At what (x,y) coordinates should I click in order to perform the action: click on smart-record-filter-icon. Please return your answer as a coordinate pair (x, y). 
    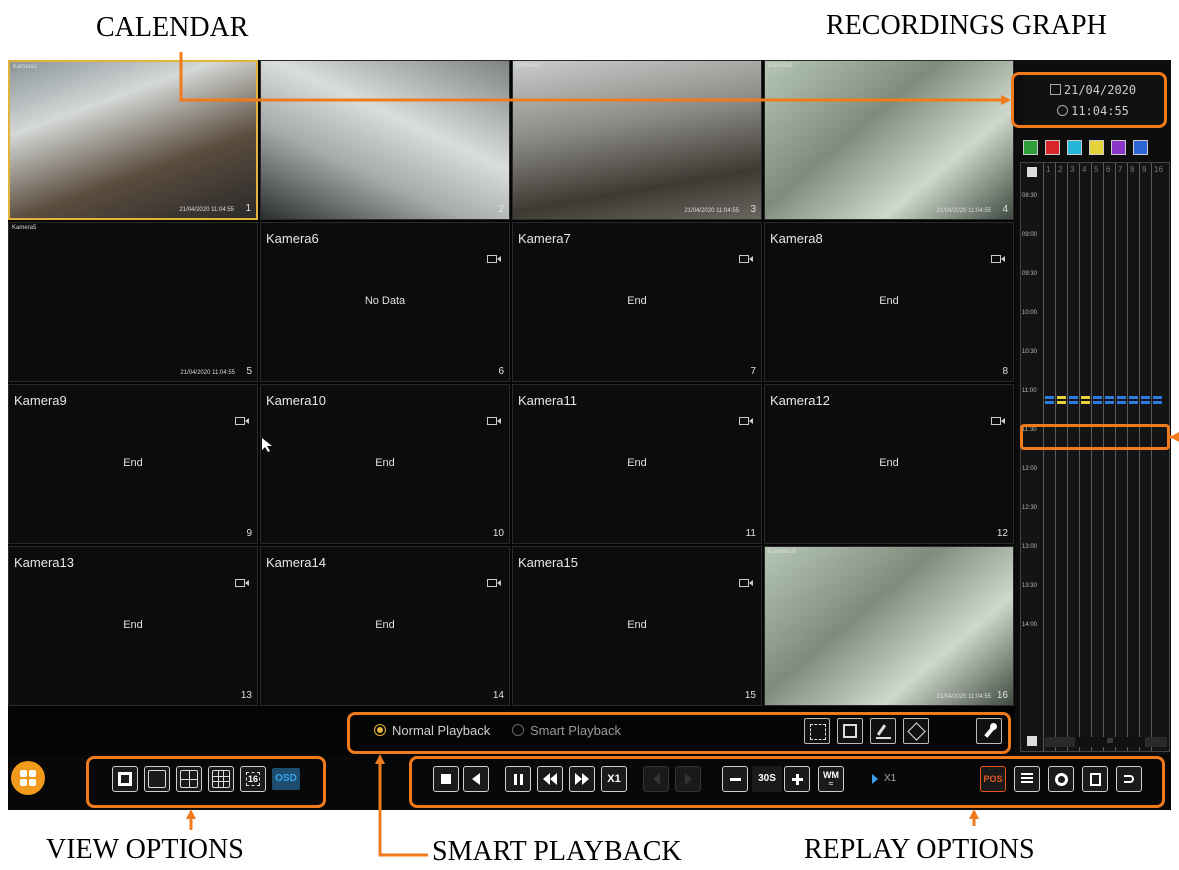
    Looking at the image, I should click on (1118, 147).